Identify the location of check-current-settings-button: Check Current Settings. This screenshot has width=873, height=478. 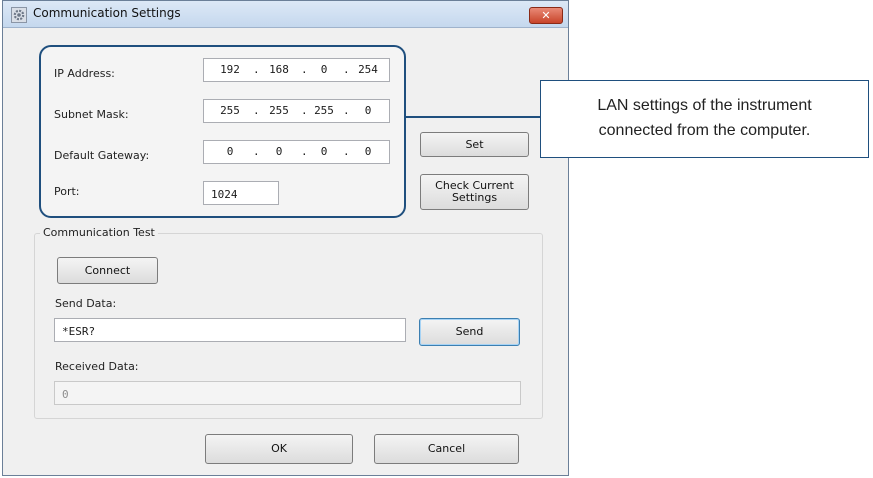
(474, 192).